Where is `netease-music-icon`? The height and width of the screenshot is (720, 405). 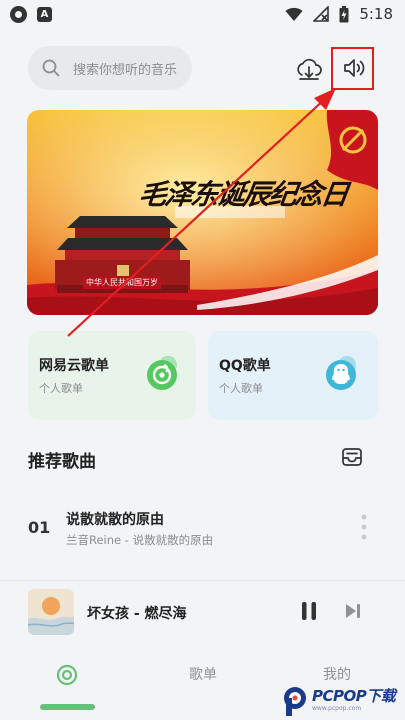
netease-music-icon is located at coordinates (162, 373).